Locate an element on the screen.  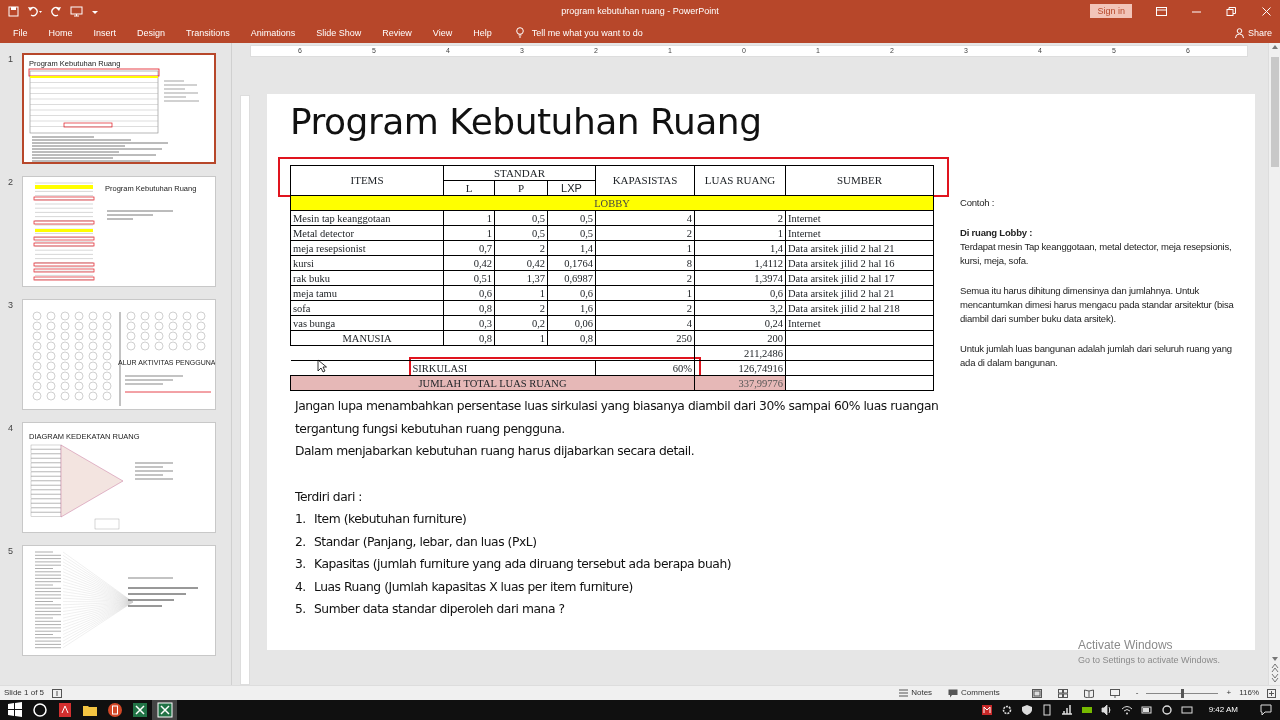
undo-icon is located at coordinates (35, 11).